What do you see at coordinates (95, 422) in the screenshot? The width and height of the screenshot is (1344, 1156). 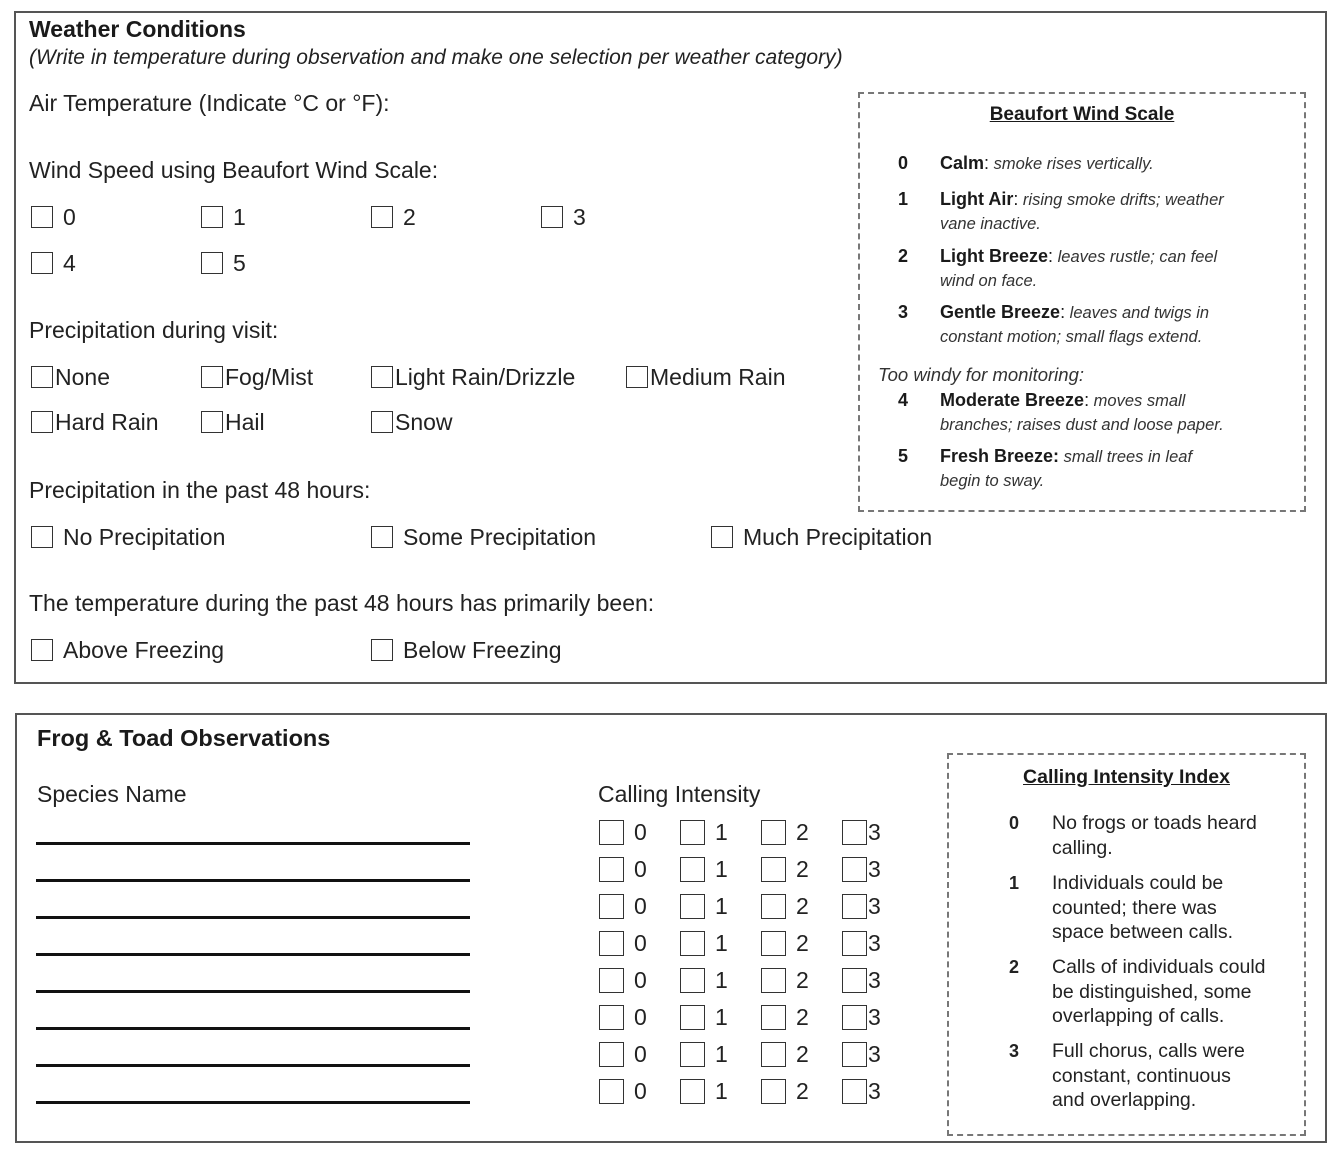 I see `precip-option-hard-rain: Hard Rain` at bounding box center [95, 422].